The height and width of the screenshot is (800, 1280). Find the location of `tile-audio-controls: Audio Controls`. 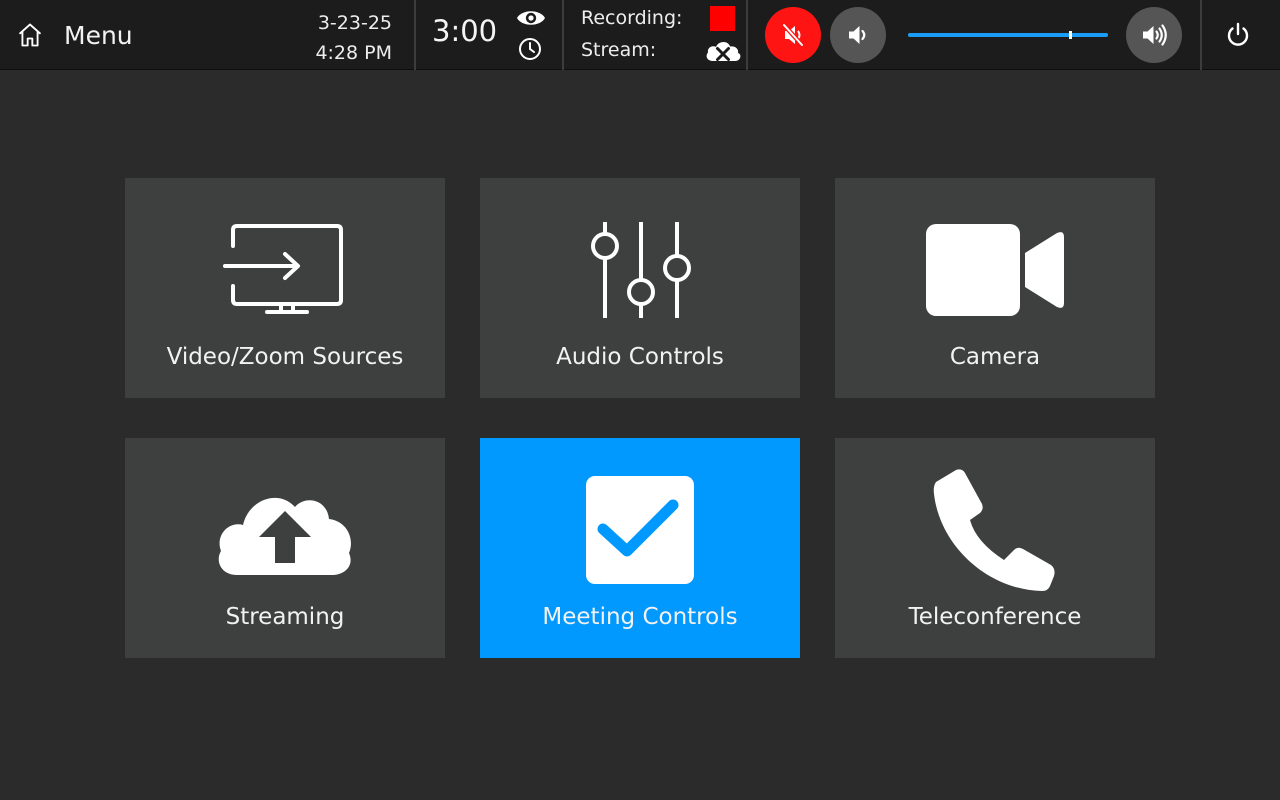

tile-audio-controls: Audio Controls is located at coordinates (640, 288).